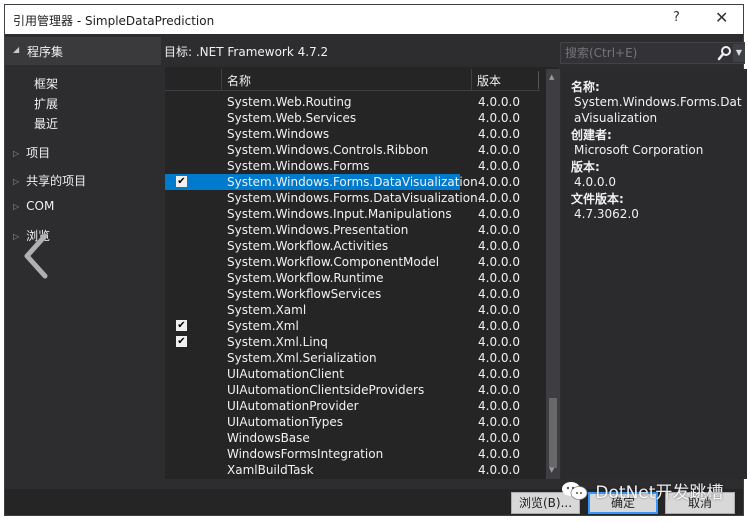 The width and height of the screenshot is (749, 522). I want to click on assembly-row: System.Workflow.Activities 4.0.0.0, so click(342, 246).